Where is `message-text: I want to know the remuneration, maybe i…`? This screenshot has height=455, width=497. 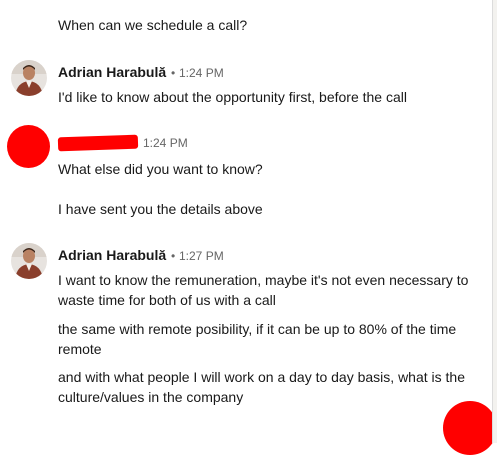
message-text: I want to know the remuneration, maybe i… is located at coordinates (263, 290).